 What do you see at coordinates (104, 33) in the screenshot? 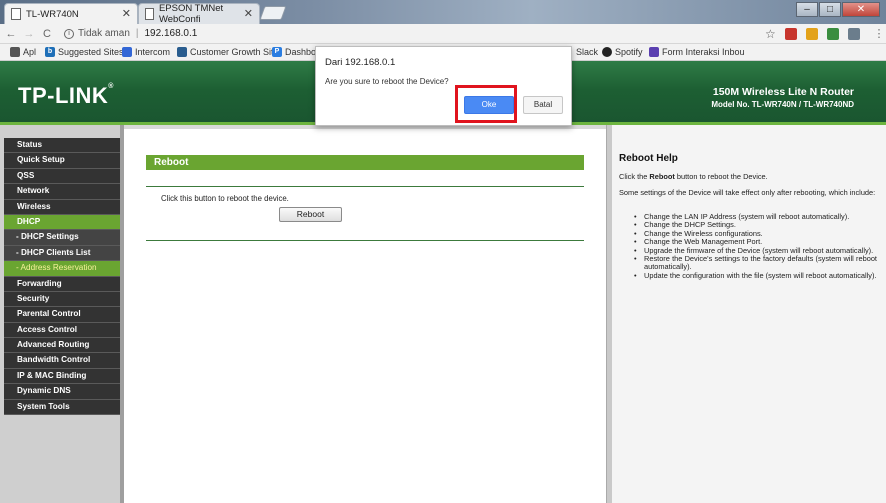
I see `security-label: Tidak aman` at bounding box center [104, 33].